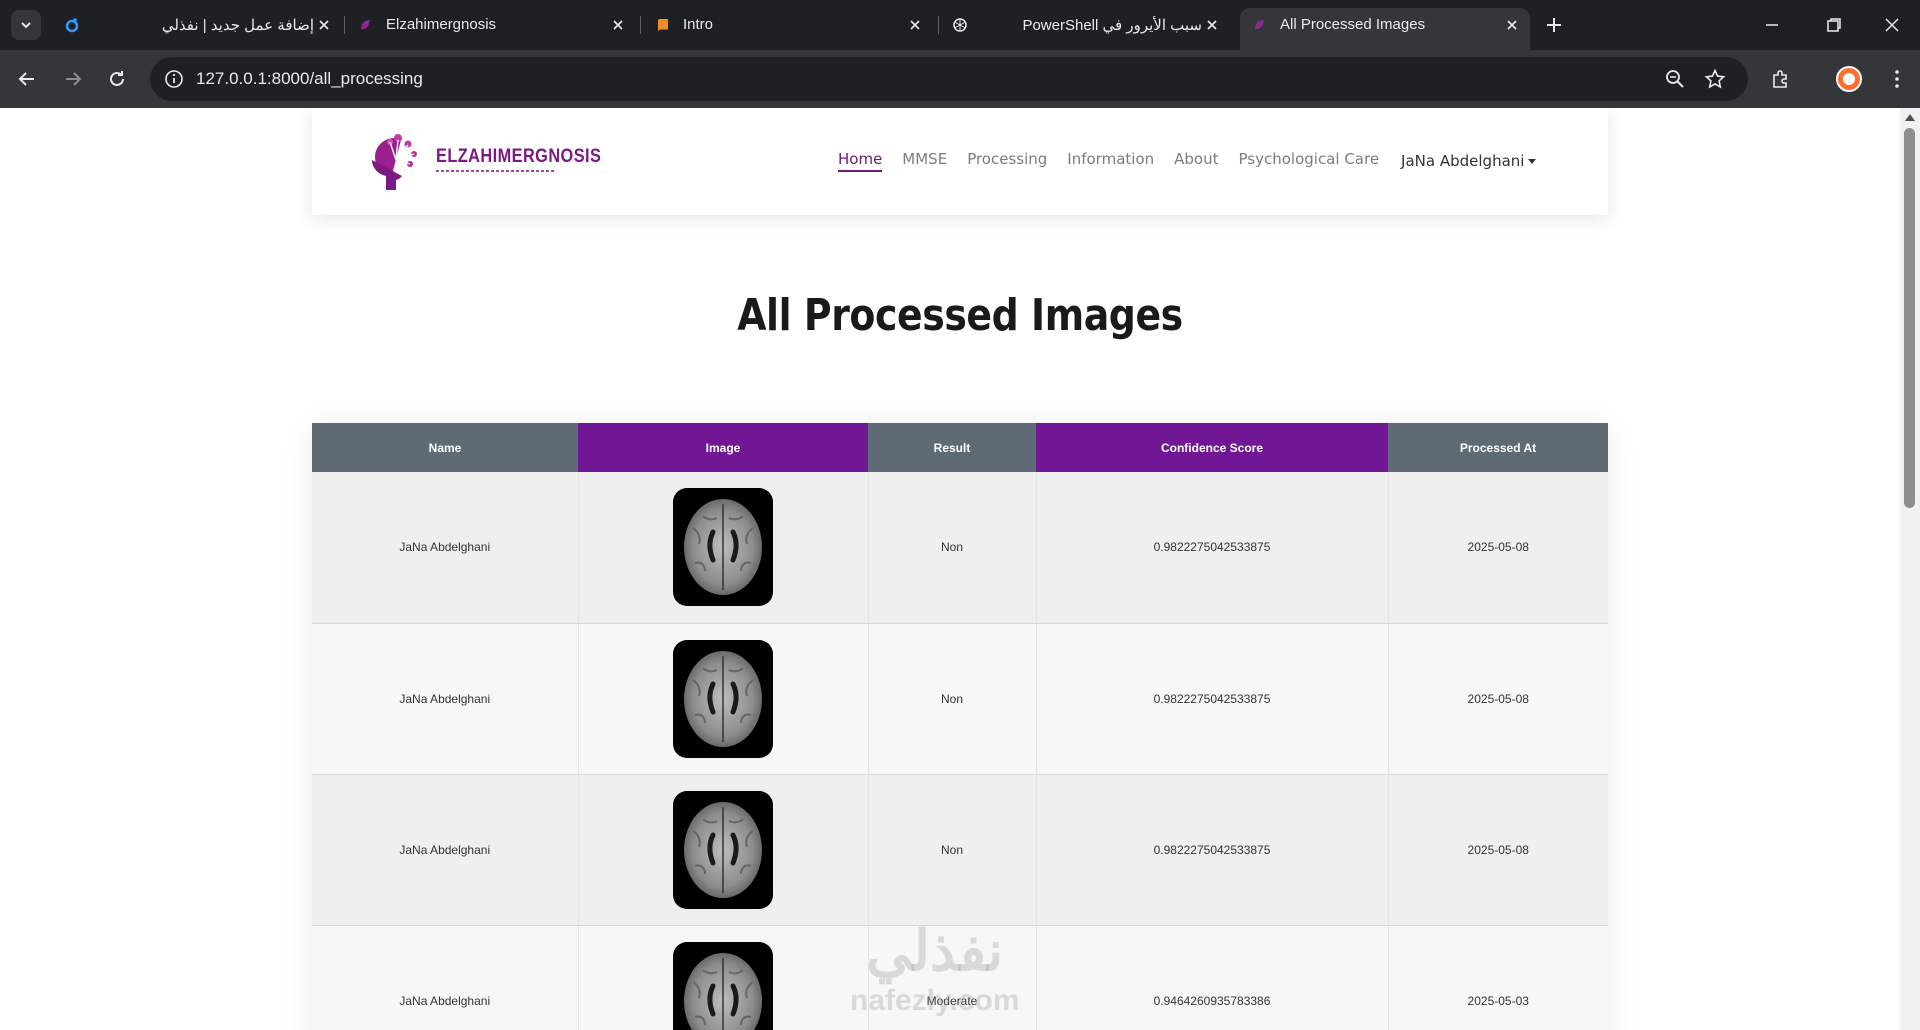 The height and width of the screenshot is (1030, 1920). I want to click on chatgpt-favicon-icon, so click(960, 25).